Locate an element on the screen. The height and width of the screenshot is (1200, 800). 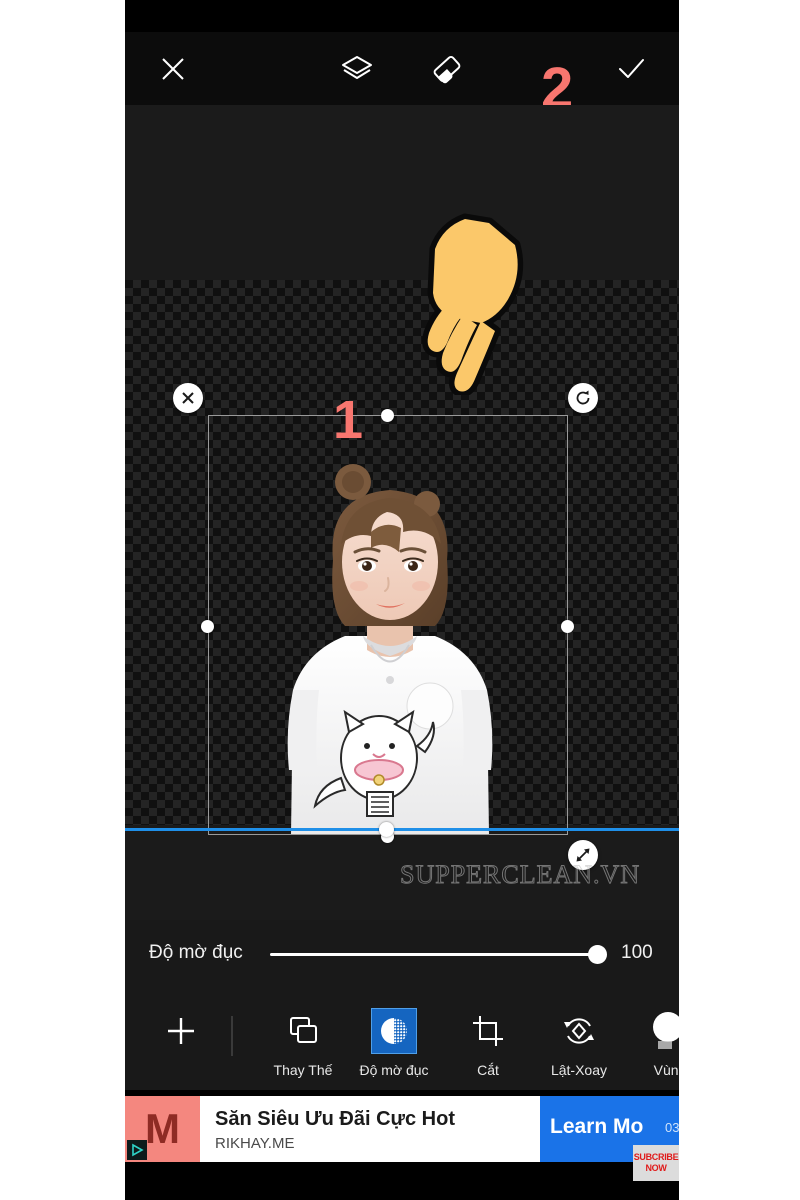
region-icon-wrap is located at coordinates (663, 1031).